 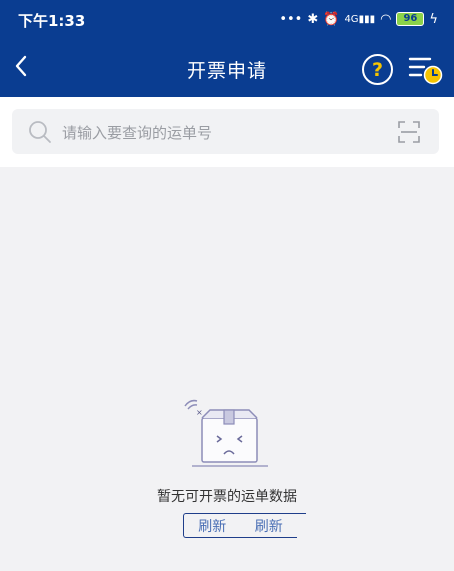 What do you see at coordinates (409, 132) in the screenshot?
I see `scan-icon` at bounding box center [409, 132].